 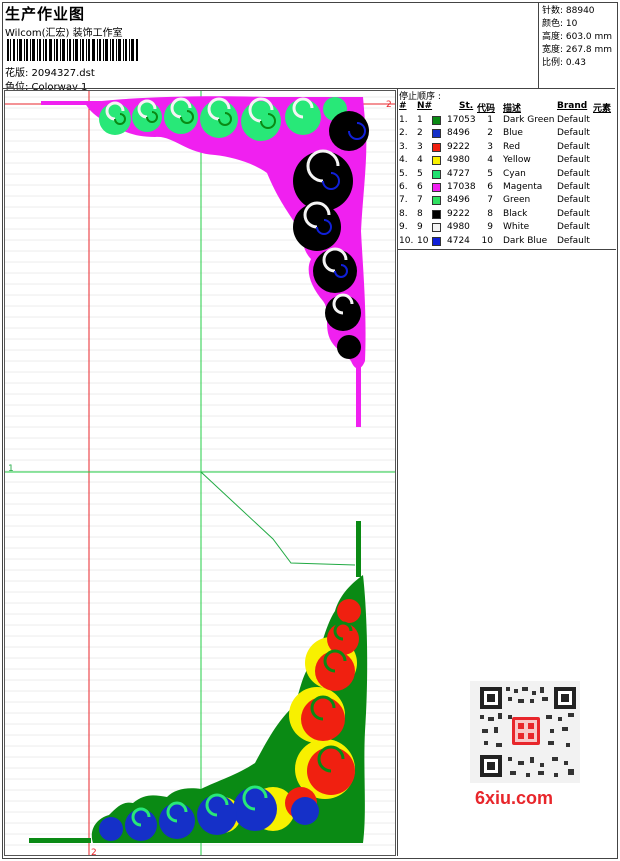 I want to click on header-divider, so click(x=538, y=45).